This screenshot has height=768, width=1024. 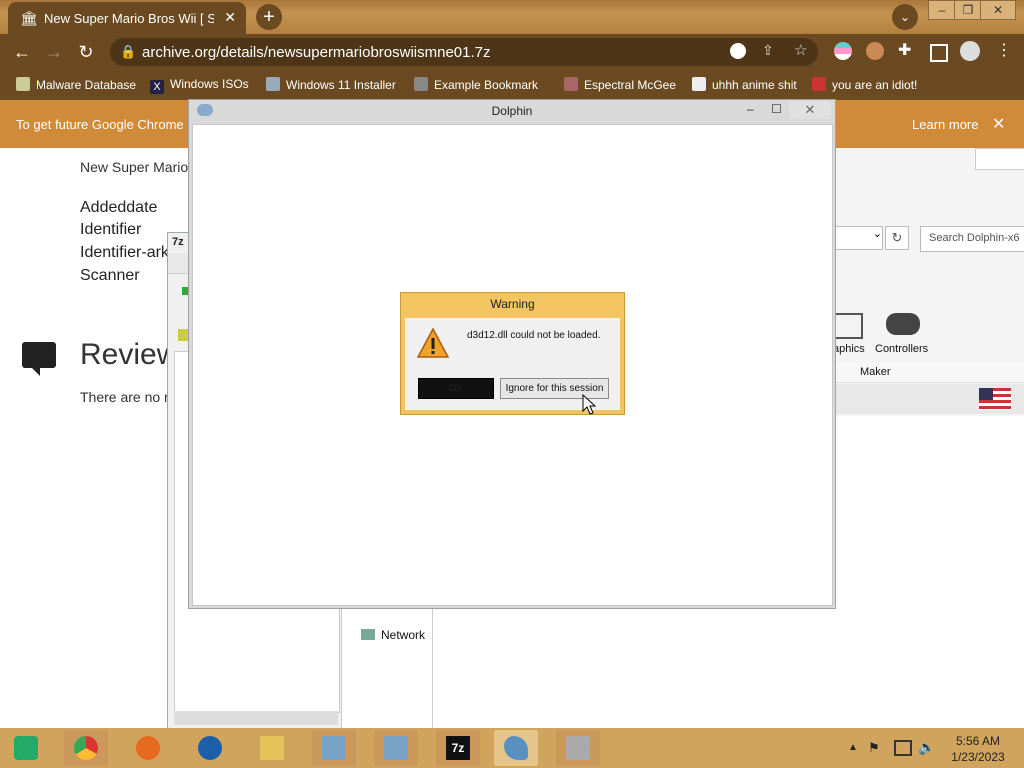 I want to click on extensions-puzzle-icon: ✚, so click(x=904, y=50).